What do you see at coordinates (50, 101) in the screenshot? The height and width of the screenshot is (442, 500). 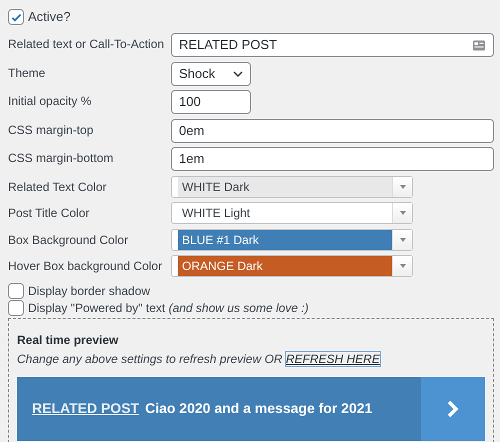 I see `field-label: Initial opacity %` at bounding box center [50, 101].